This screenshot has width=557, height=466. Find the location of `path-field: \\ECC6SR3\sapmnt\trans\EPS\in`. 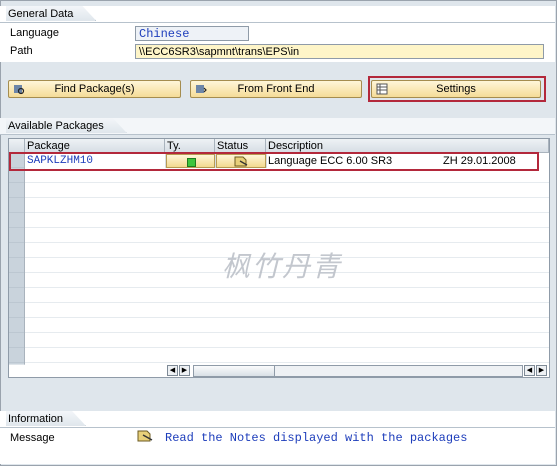

path-field: \\ECC6SR3\sapmnt\trans\EPS\in is located at coordinates (339, 51).